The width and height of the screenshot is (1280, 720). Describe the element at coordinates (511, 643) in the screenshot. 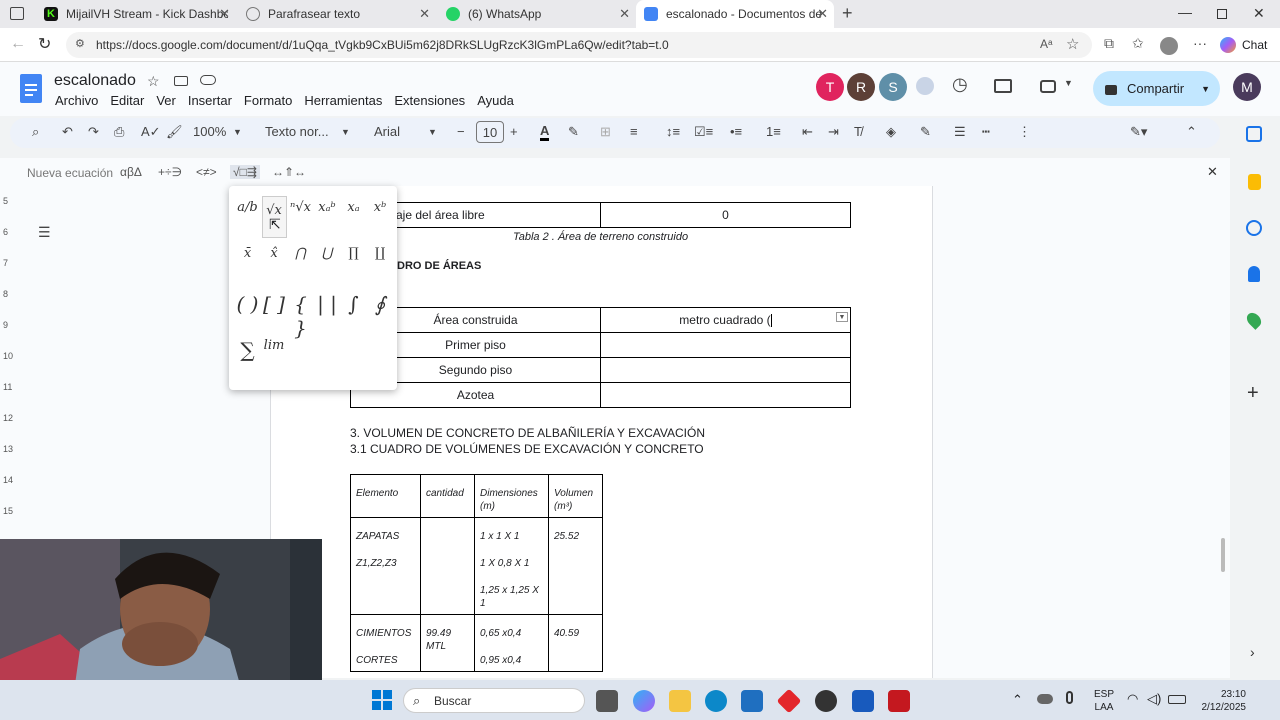

I see `table-cell: 0,65 x0,4 0,95 x0,4` at that location.